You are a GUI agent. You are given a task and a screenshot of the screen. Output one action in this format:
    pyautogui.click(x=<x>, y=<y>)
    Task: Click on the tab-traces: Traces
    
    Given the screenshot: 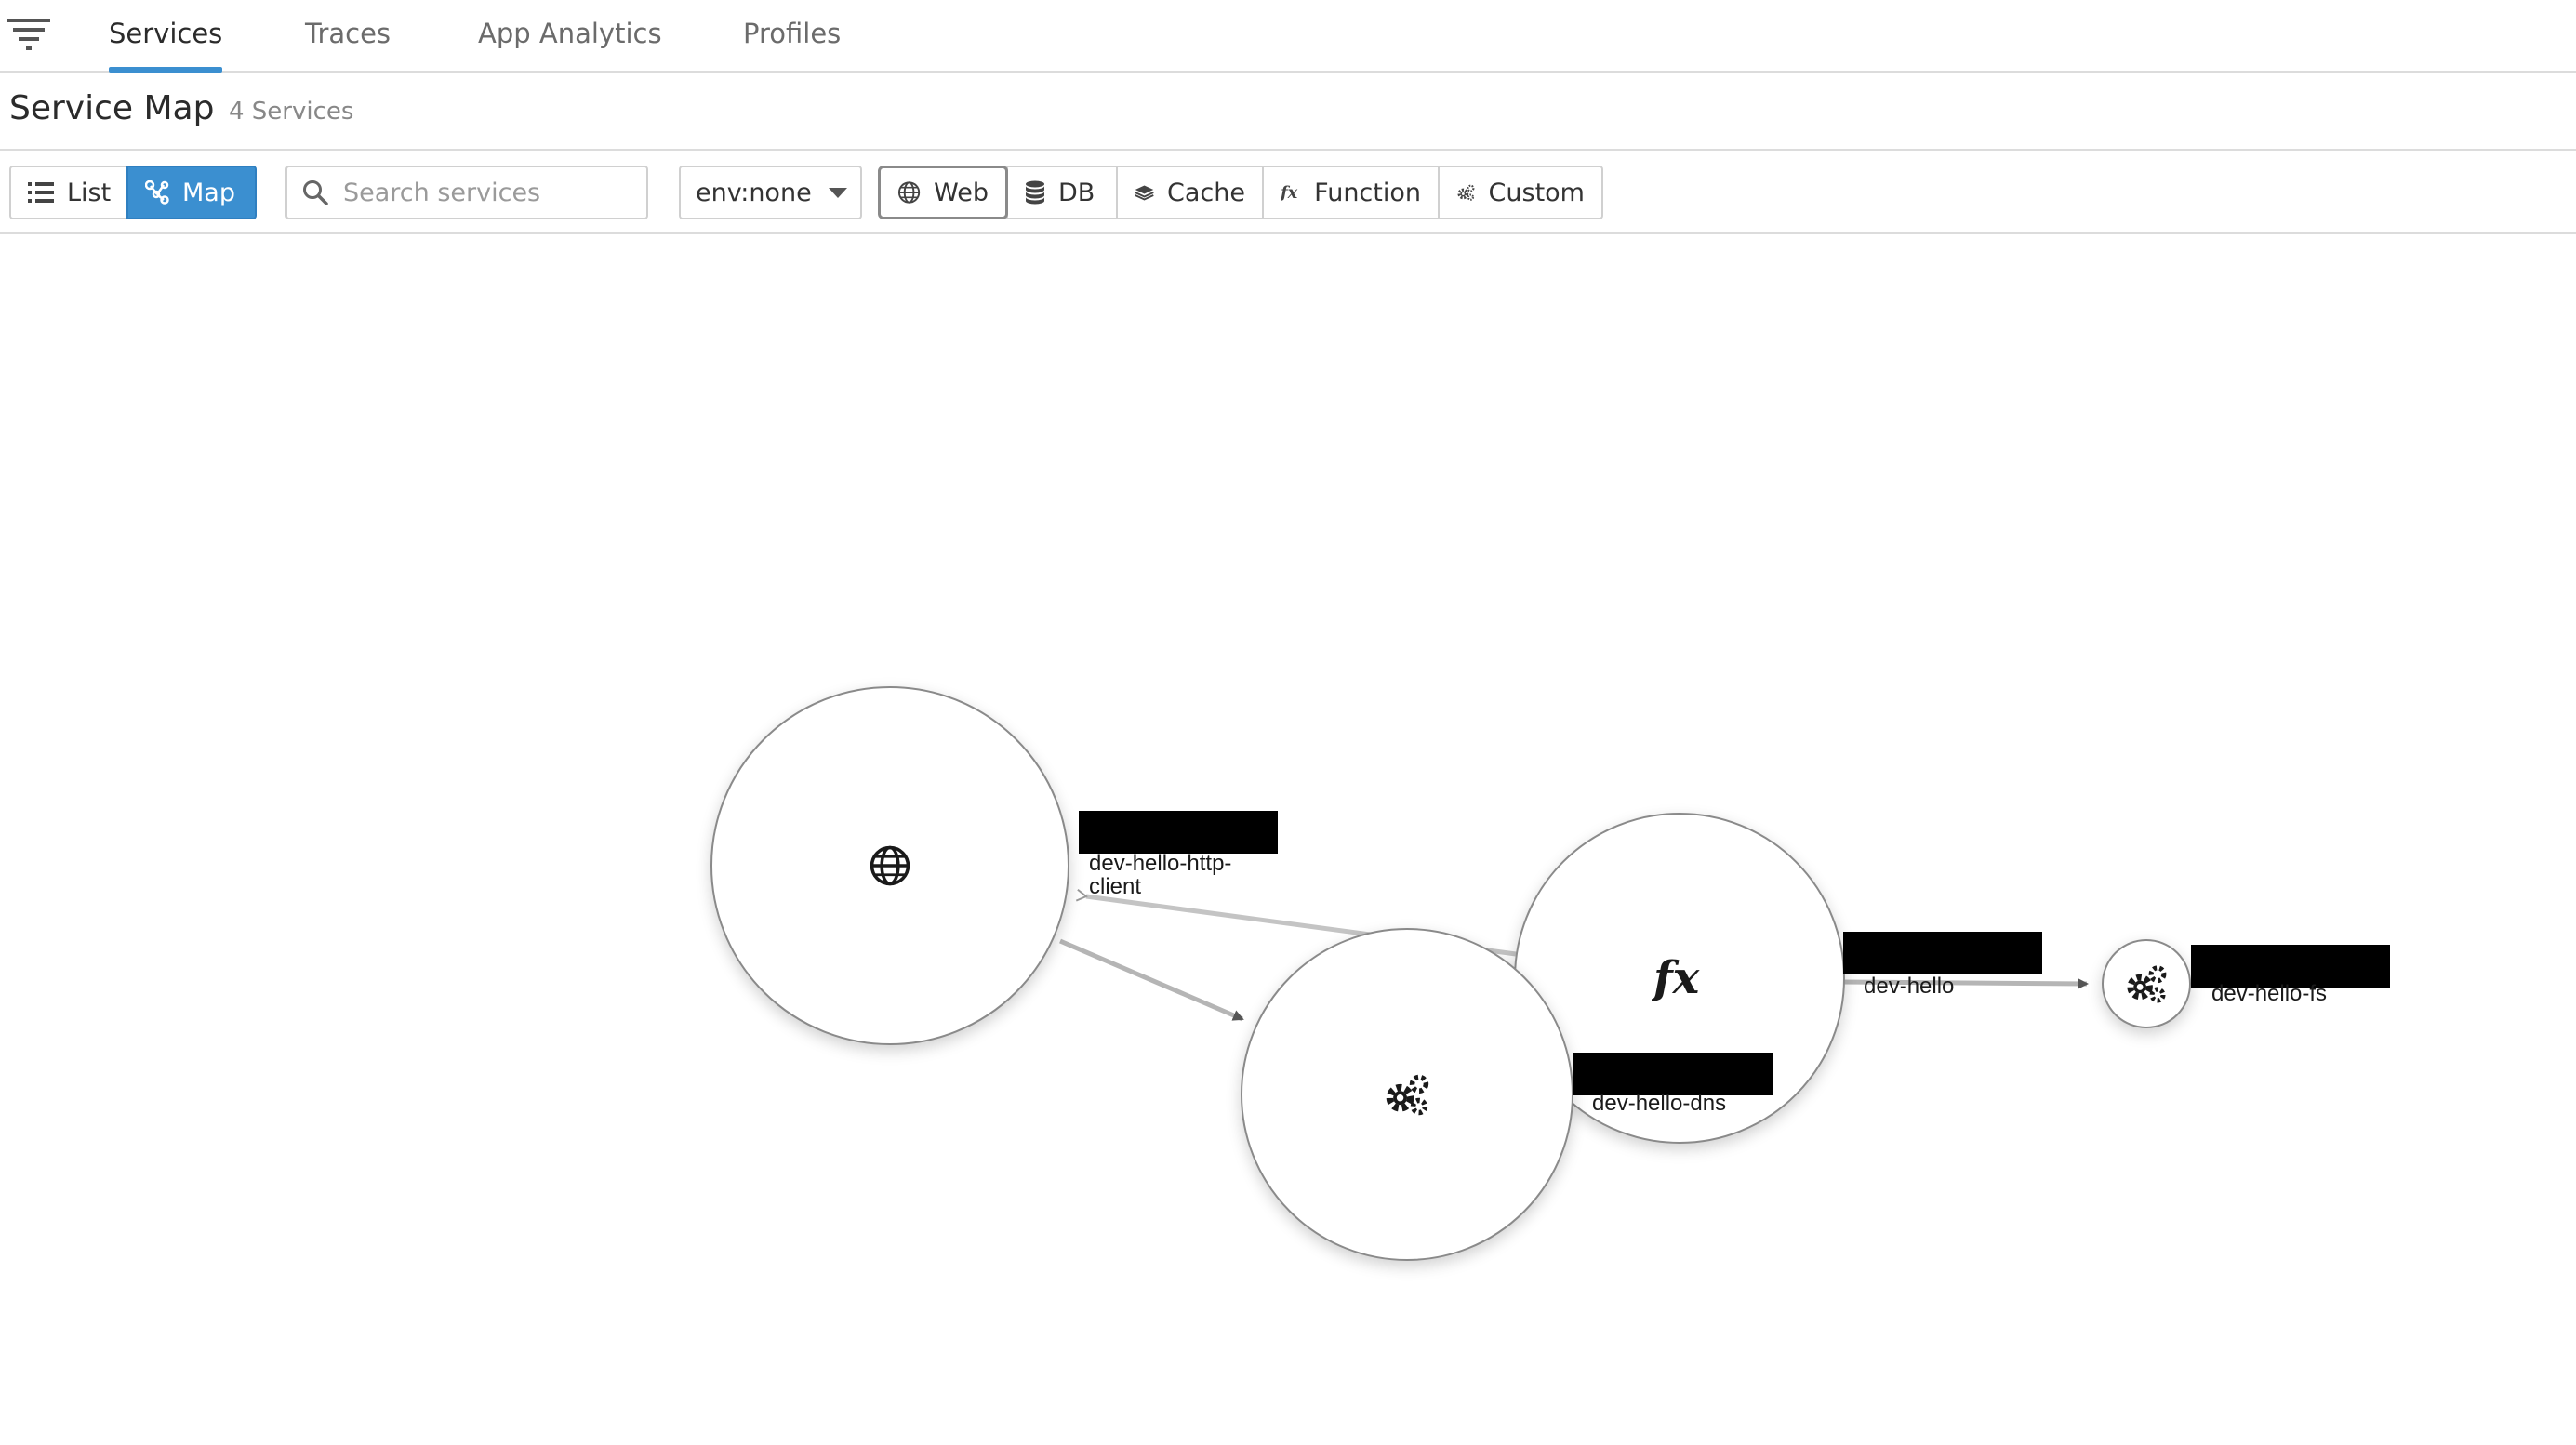 What is the action you would take?
    pyautogui.click(x=348, y=36)
    